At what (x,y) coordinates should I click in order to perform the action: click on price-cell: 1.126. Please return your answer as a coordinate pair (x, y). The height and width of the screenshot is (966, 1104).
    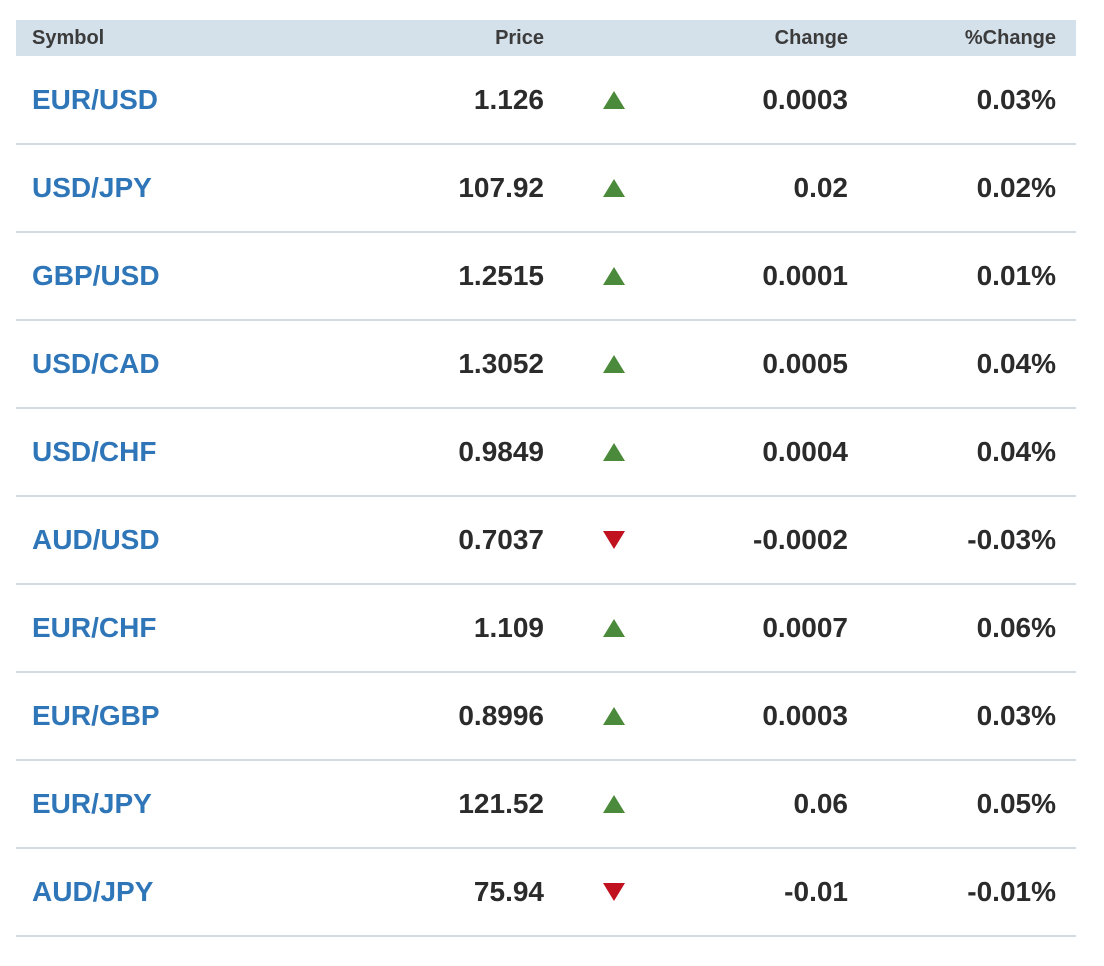
    Looking at the image, I should click on (508, 99).